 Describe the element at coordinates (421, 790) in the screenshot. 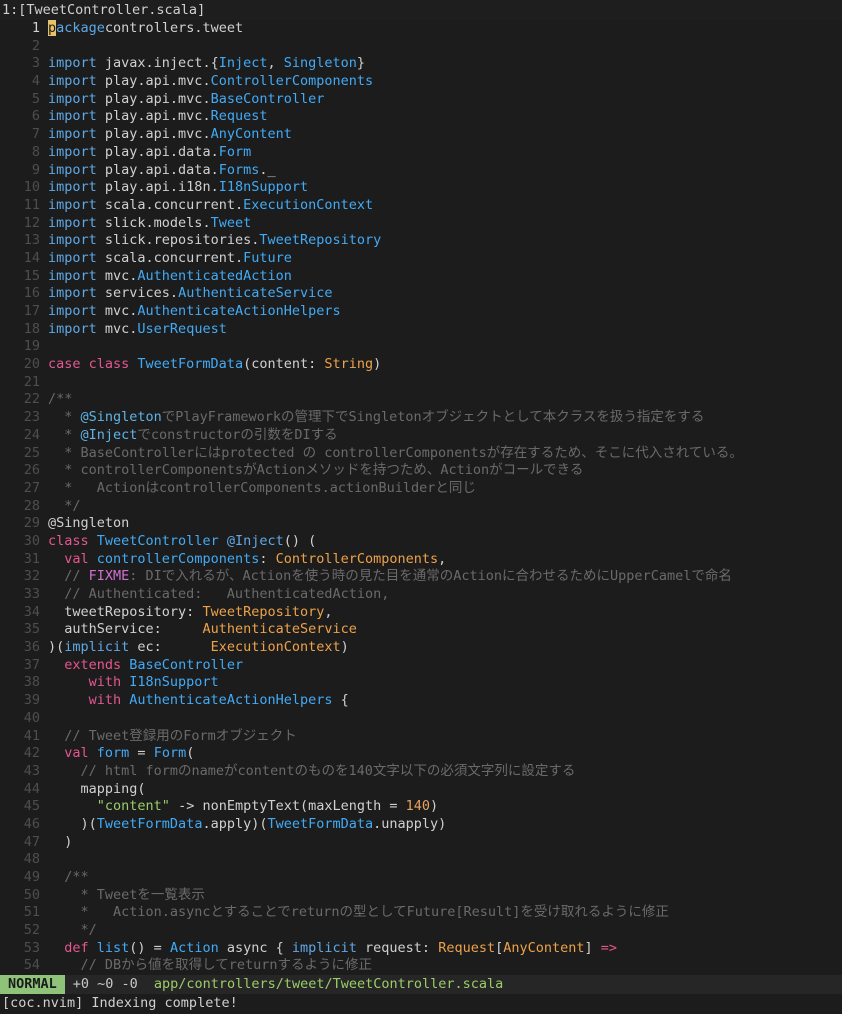

I see `code-line: 44 mapping(` at that location.